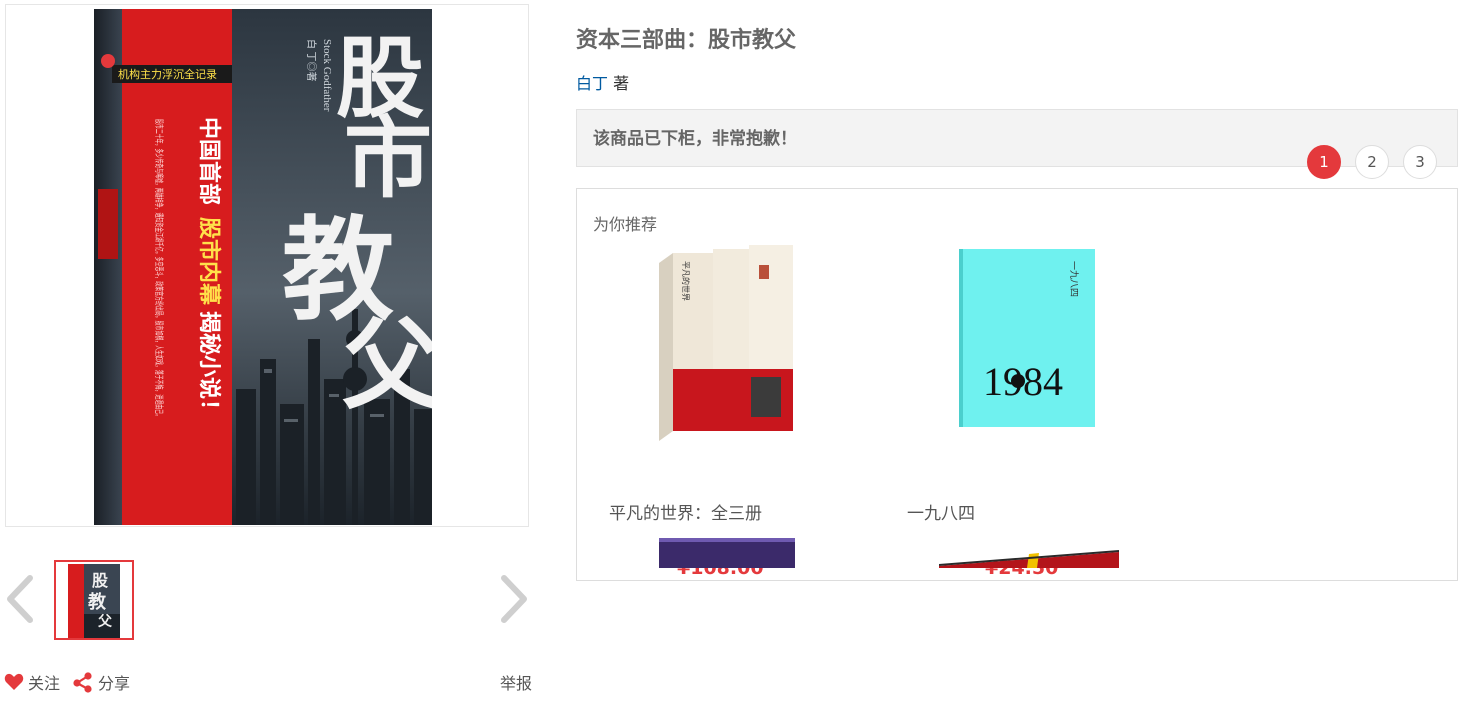 The height and width of the screenshot is (705, 1461). What do you see at coordinates (1027, 338) in the screenshot?
I see `recommend-item-image: 一九八四 1984` at bounding box center [1027, 338].